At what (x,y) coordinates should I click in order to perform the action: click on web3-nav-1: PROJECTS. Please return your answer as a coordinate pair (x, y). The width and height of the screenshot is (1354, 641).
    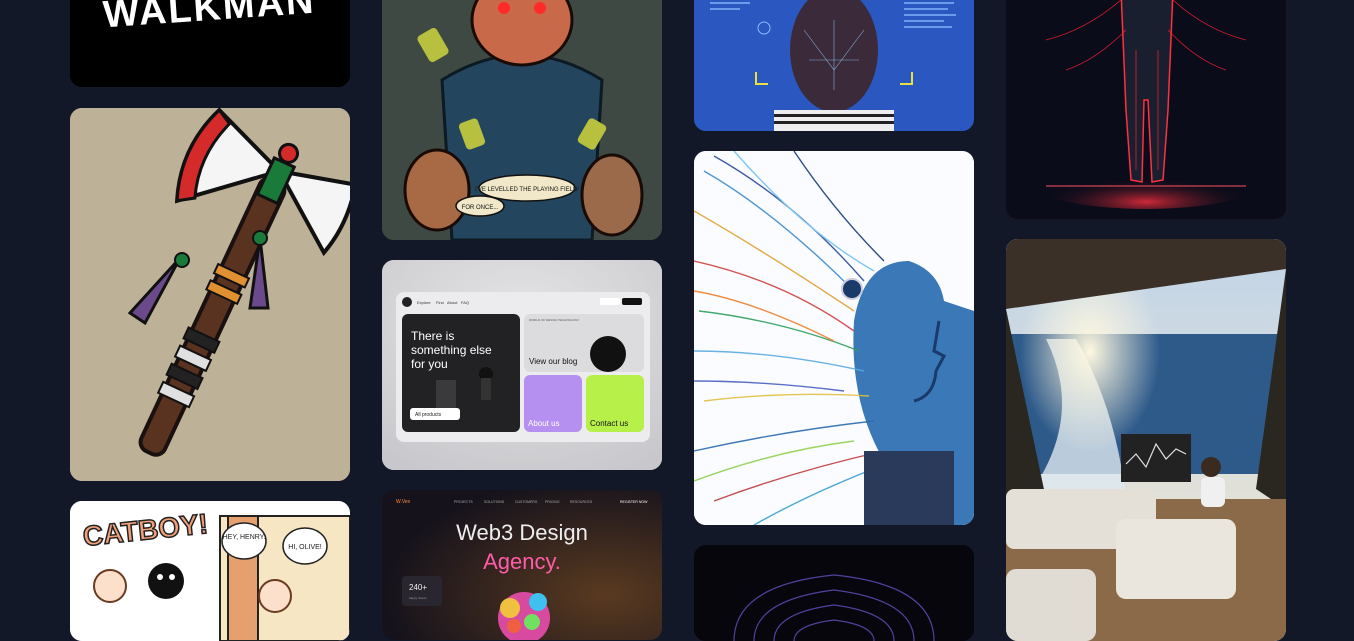
    Looking at the image, I should click on (463, 502).